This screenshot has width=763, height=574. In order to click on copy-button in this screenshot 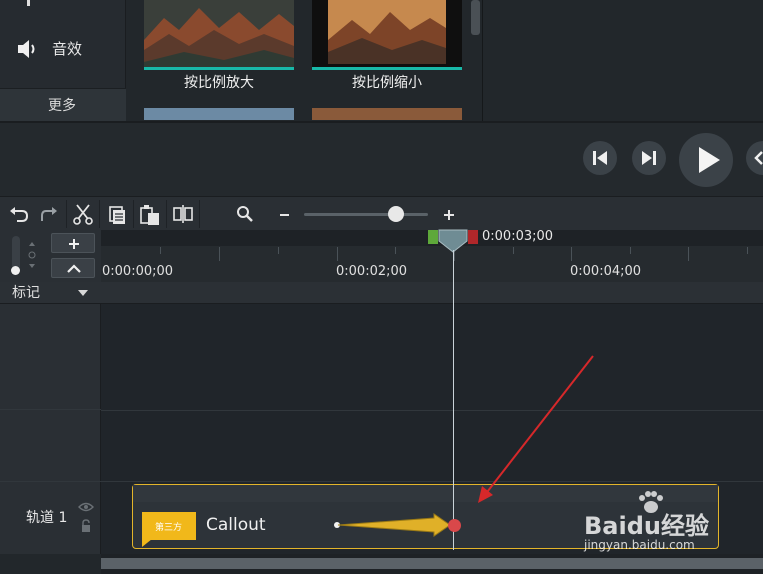, I will do `click(117, 214)`.